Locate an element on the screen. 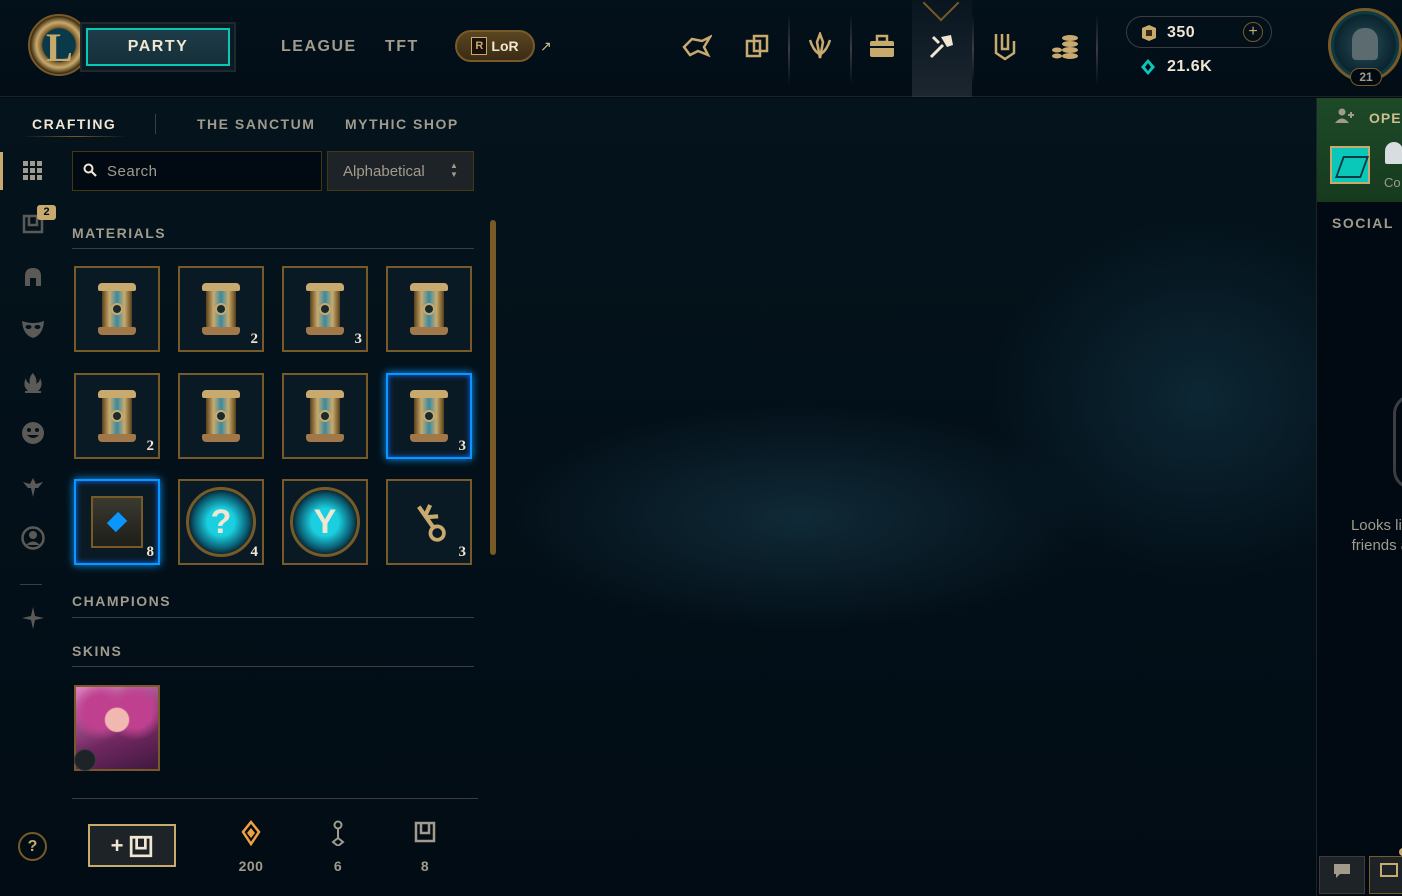 This screenshot has width=1402, height=896. hextech-chest-icon is located at coordinates (117, 522).